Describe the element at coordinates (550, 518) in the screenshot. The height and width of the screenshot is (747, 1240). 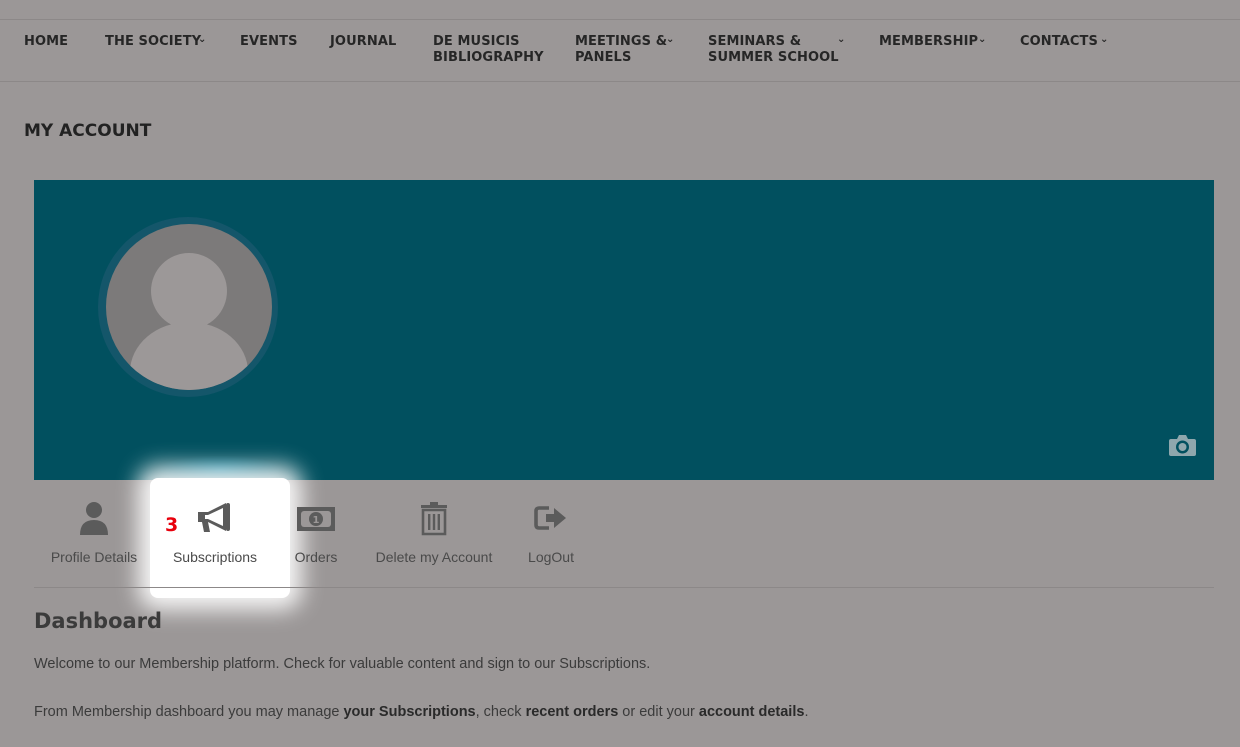
I see `sign-out-icon` at that location.